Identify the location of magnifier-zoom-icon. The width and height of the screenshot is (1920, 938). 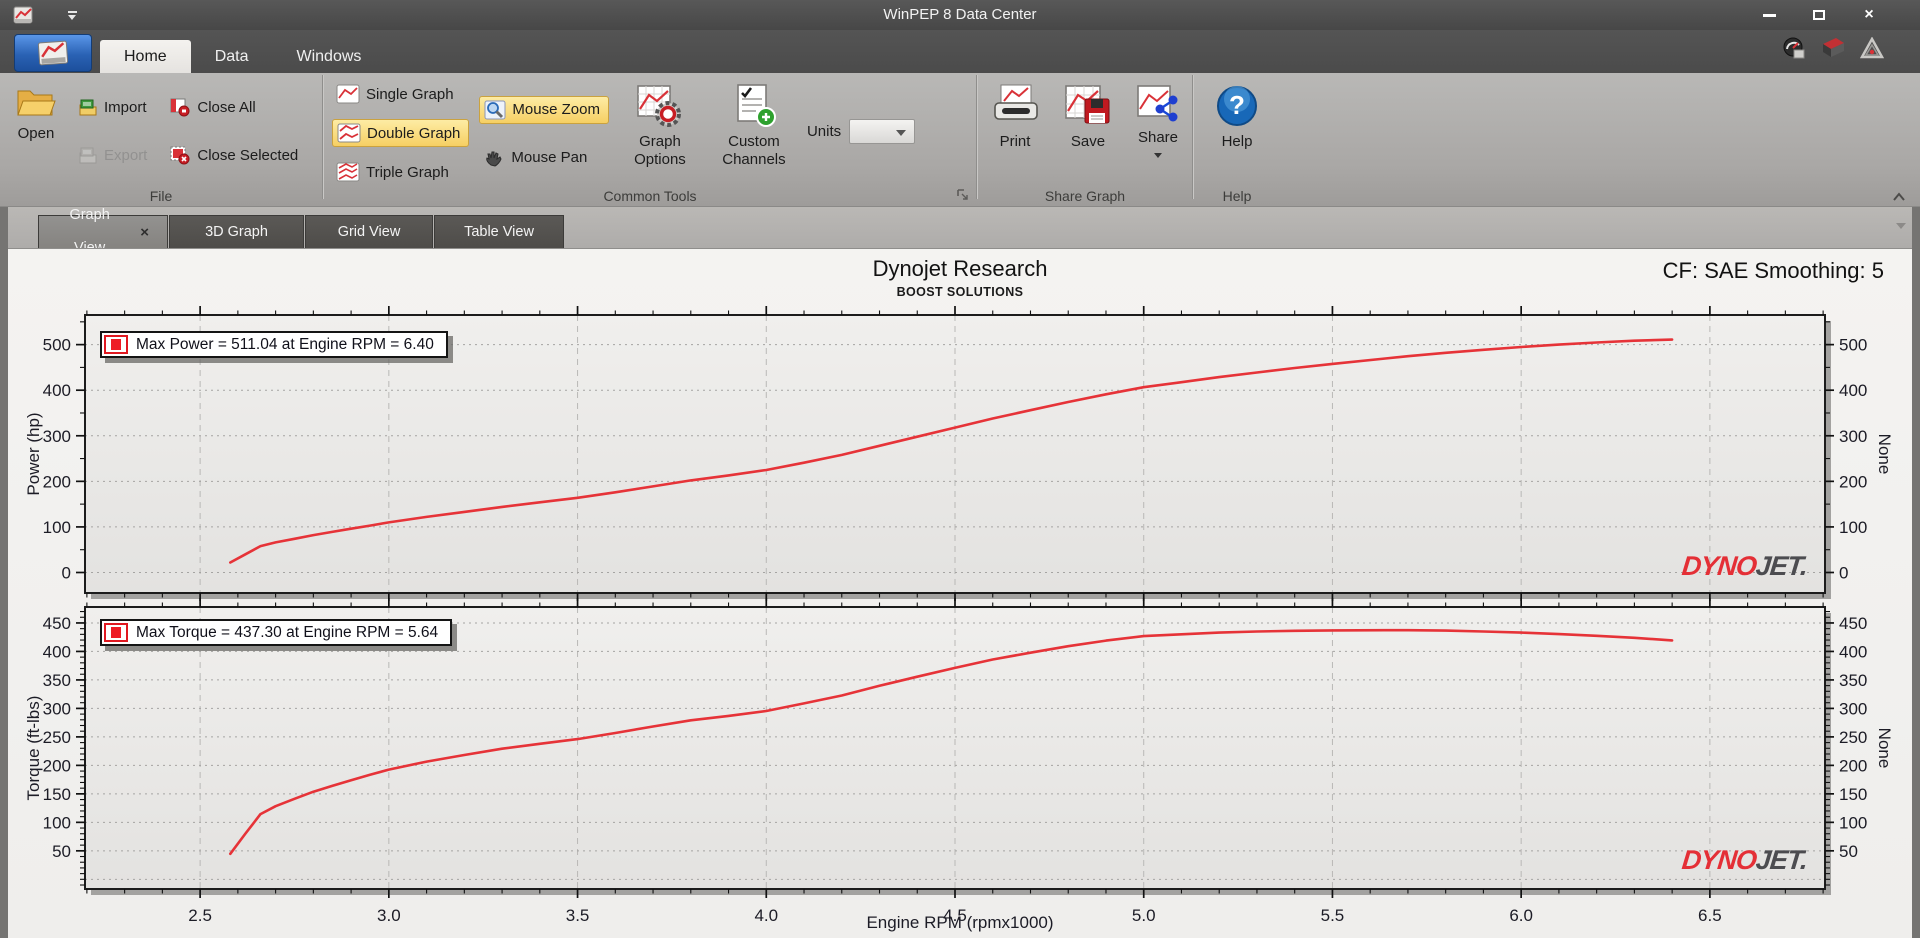
(495, 109).